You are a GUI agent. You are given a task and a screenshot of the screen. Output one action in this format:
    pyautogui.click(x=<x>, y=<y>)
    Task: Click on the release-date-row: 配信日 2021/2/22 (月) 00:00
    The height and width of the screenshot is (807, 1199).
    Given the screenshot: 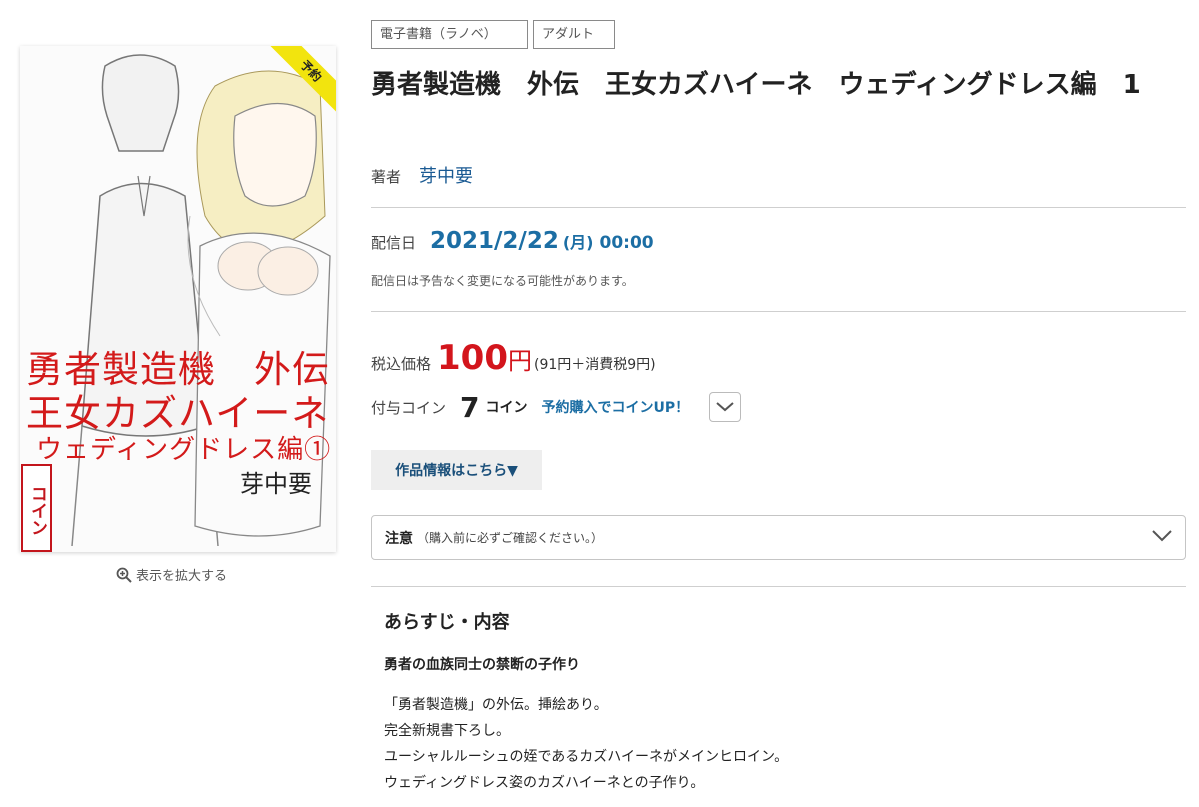 What is the action you would take?
    pyautogui.click(x=512, y=241)
    